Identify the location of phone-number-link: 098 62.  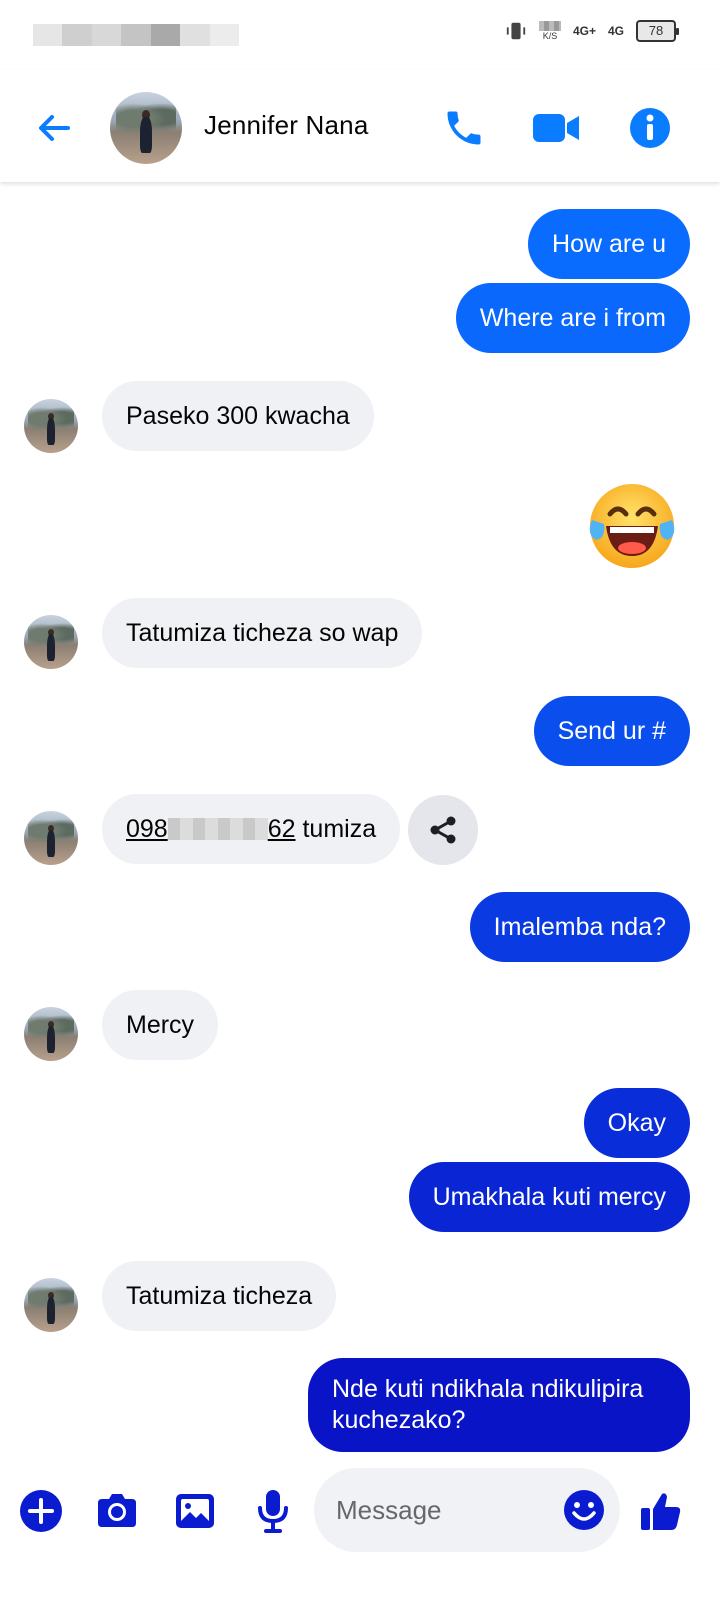
(211, 829).